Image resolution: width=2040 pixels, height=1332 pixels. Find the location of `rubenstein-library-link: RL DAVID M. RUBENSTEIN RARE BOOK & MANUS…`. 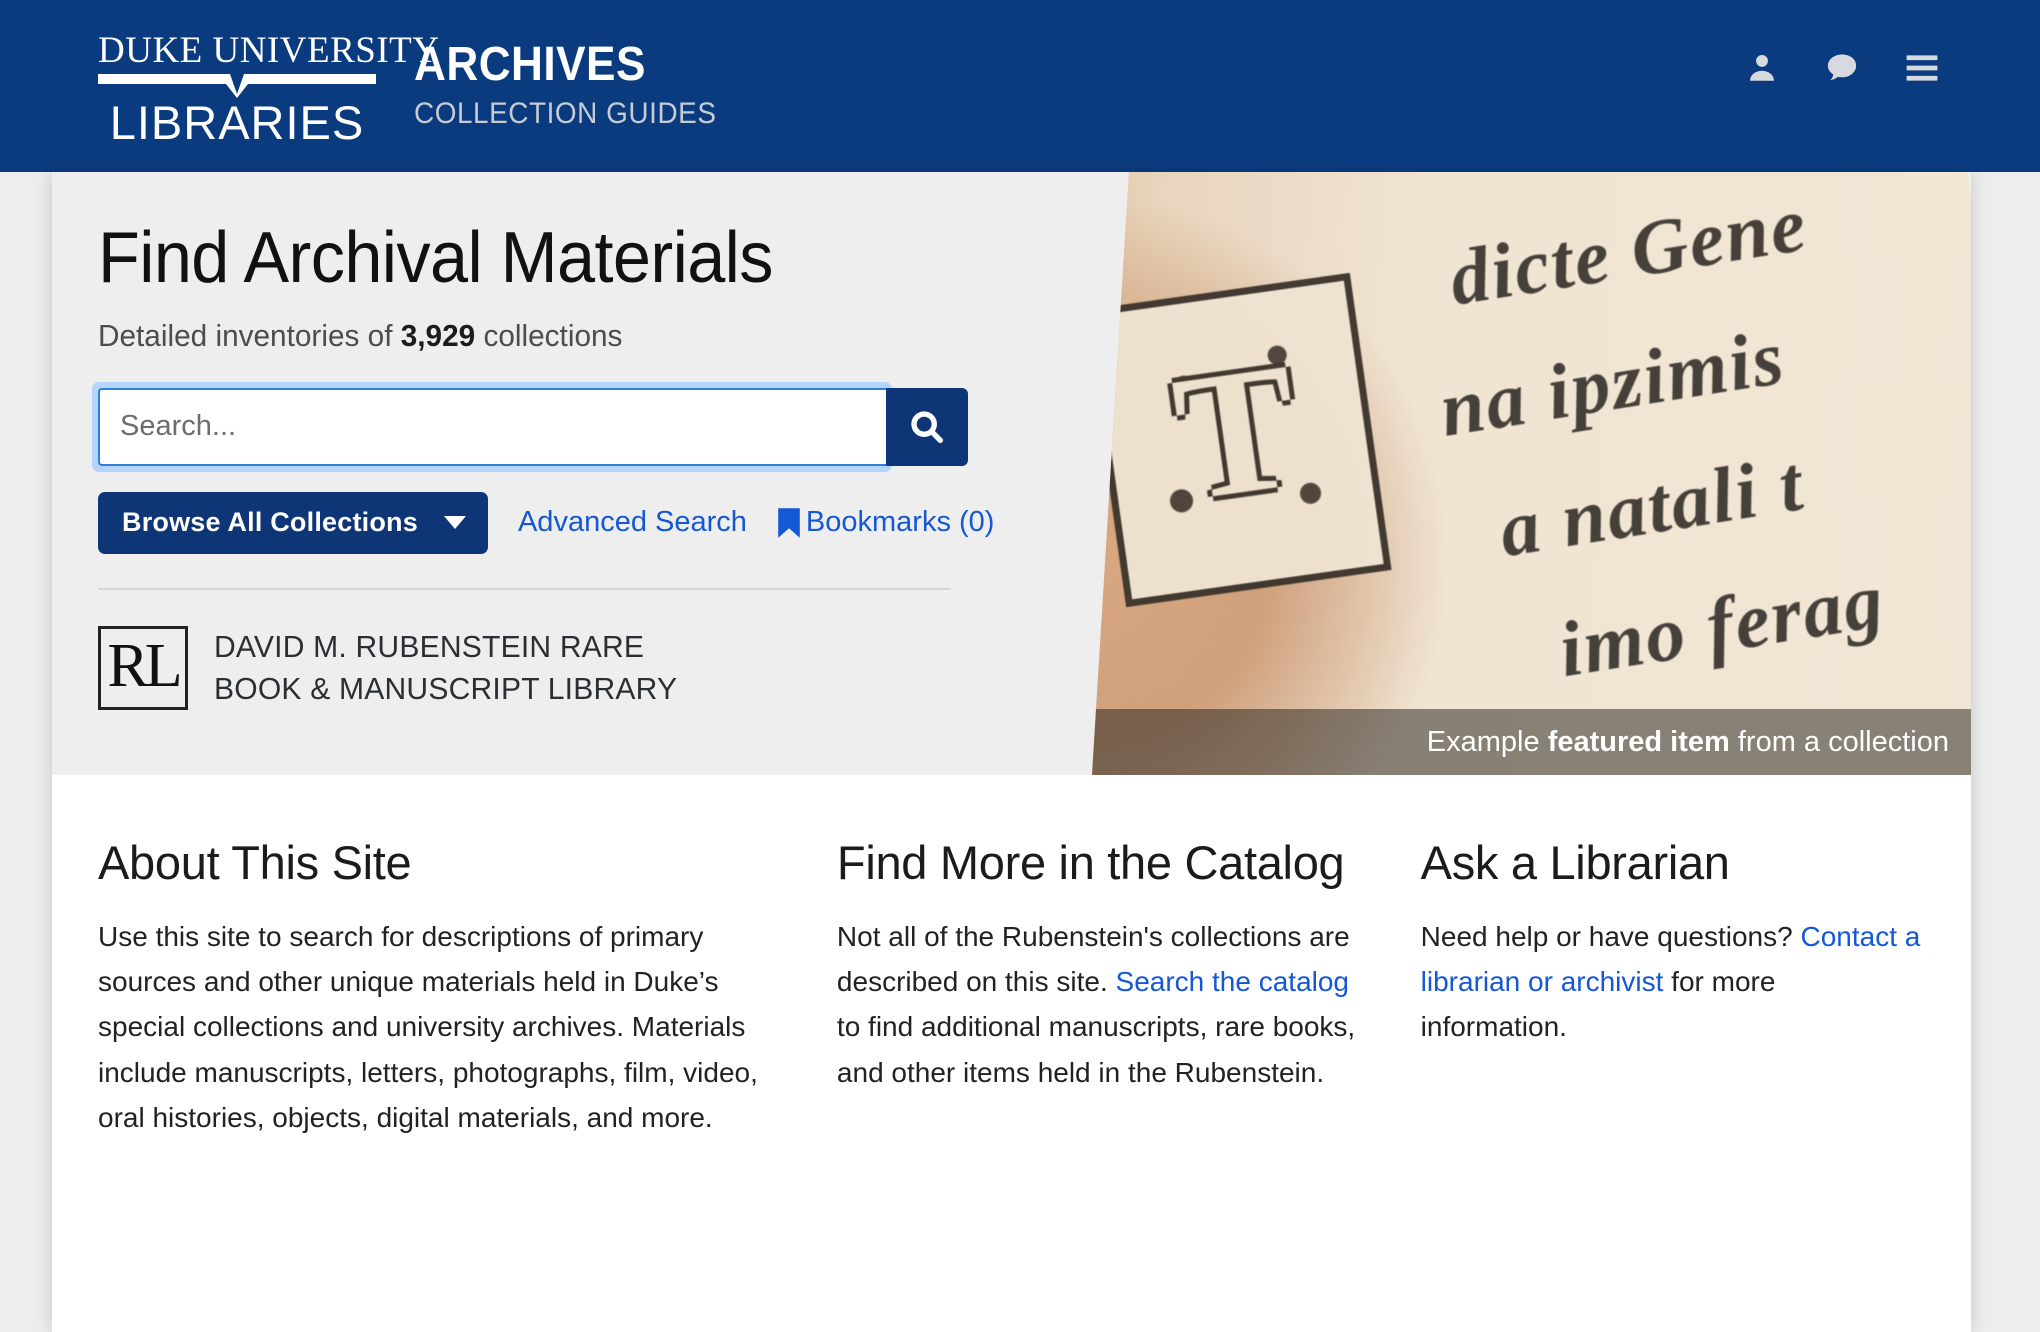

rubenstein-library-link: RL DAVID M. RUBENSTEIN RARE BOOK & MANUS… is located at coordinates (580, 667).